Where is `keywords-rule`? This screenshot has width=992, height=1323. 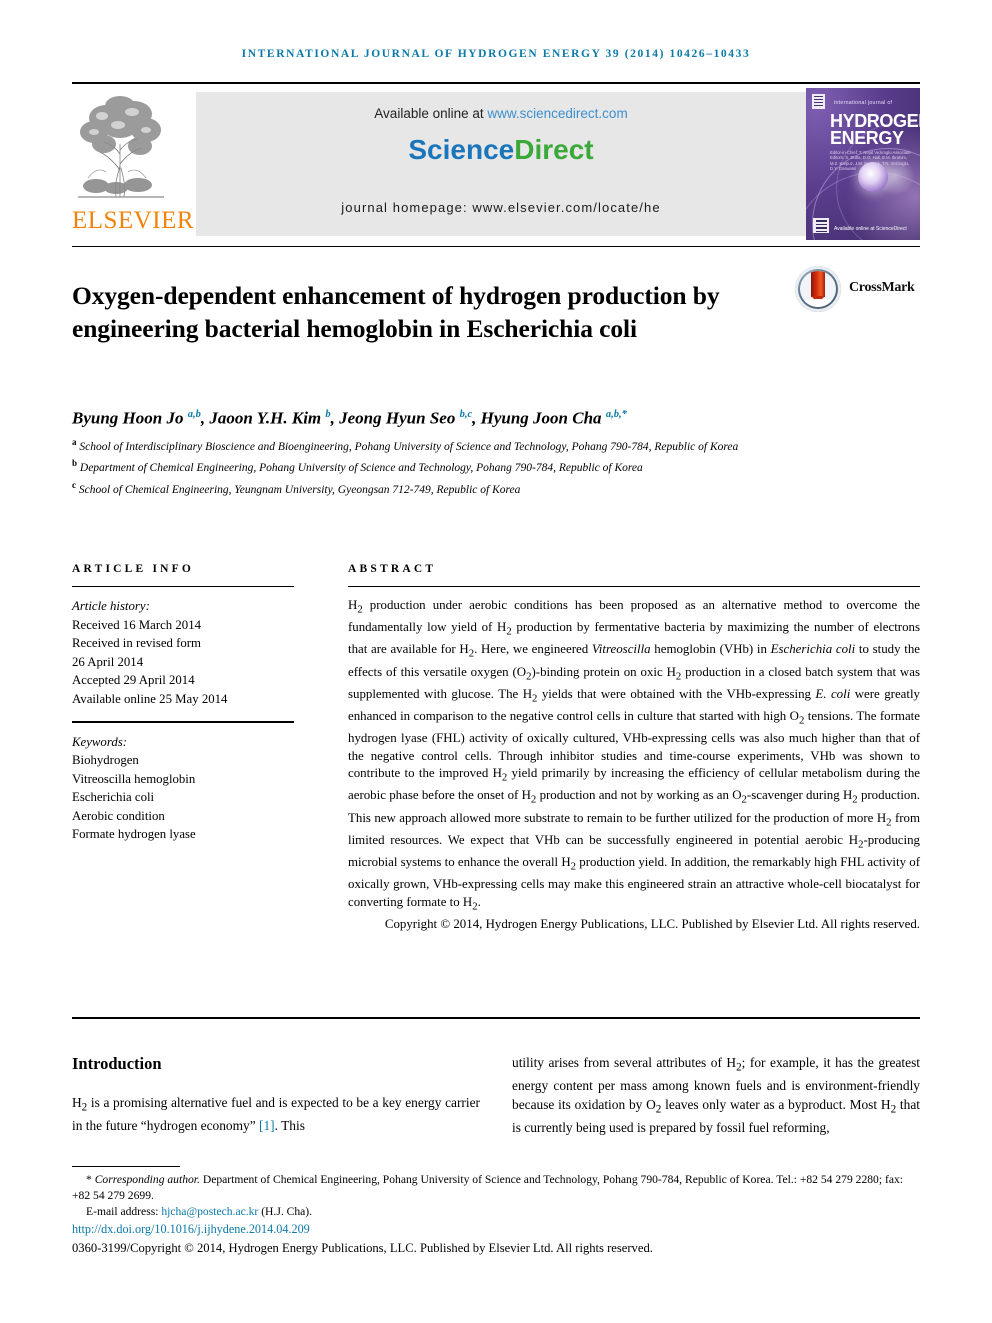 keywords-rule is located at coordinates (183, 722).